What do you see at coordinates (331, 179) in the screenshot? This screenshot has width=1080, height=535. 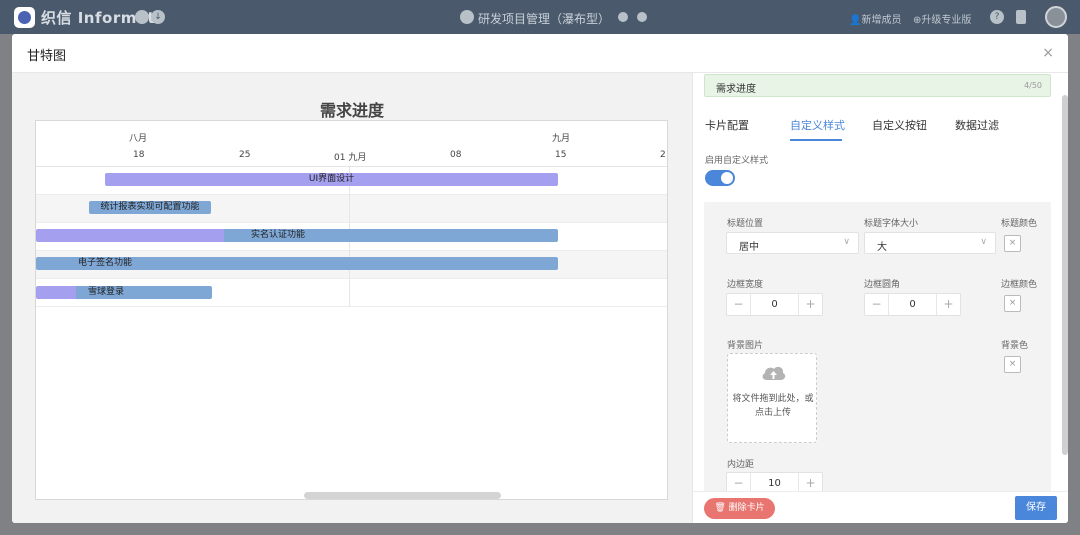 I see `task-bar: UI界面设计` at bounding box center [331, 179].